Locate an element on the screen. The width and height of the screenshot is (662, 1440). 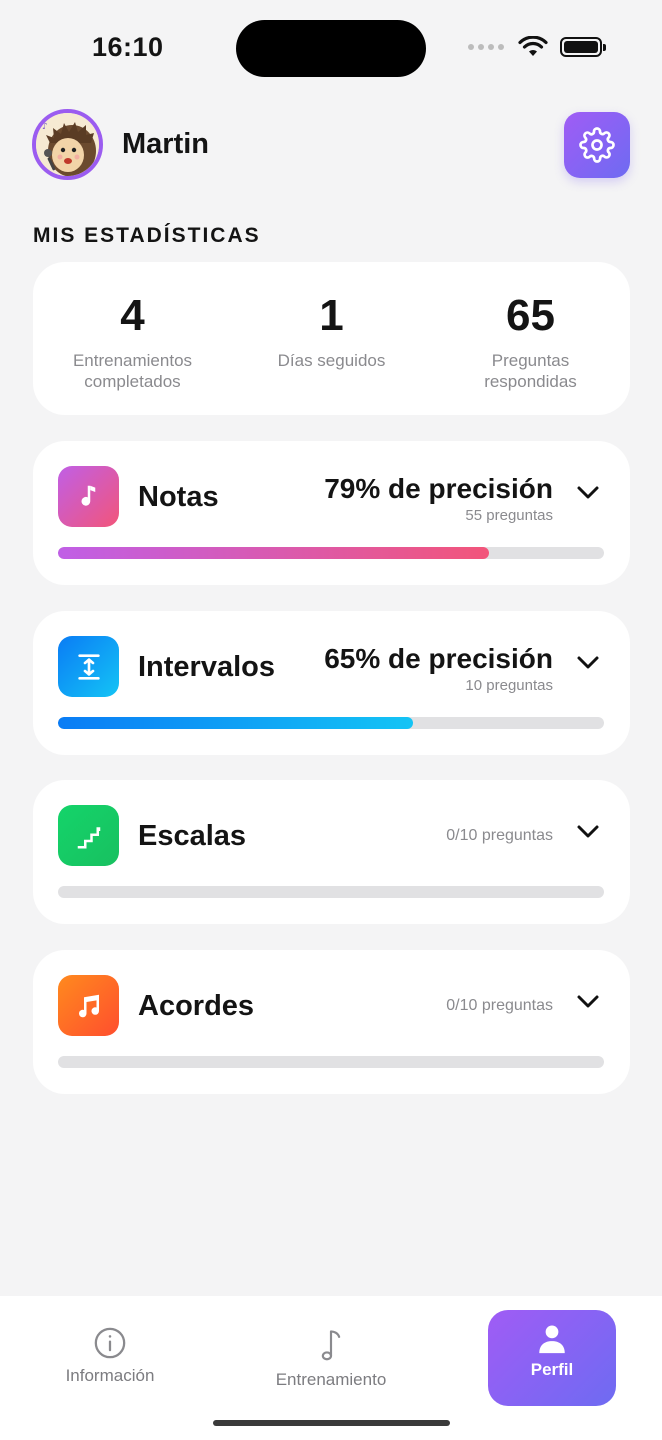
category-name: Notas is located at coordinates (178, 497).